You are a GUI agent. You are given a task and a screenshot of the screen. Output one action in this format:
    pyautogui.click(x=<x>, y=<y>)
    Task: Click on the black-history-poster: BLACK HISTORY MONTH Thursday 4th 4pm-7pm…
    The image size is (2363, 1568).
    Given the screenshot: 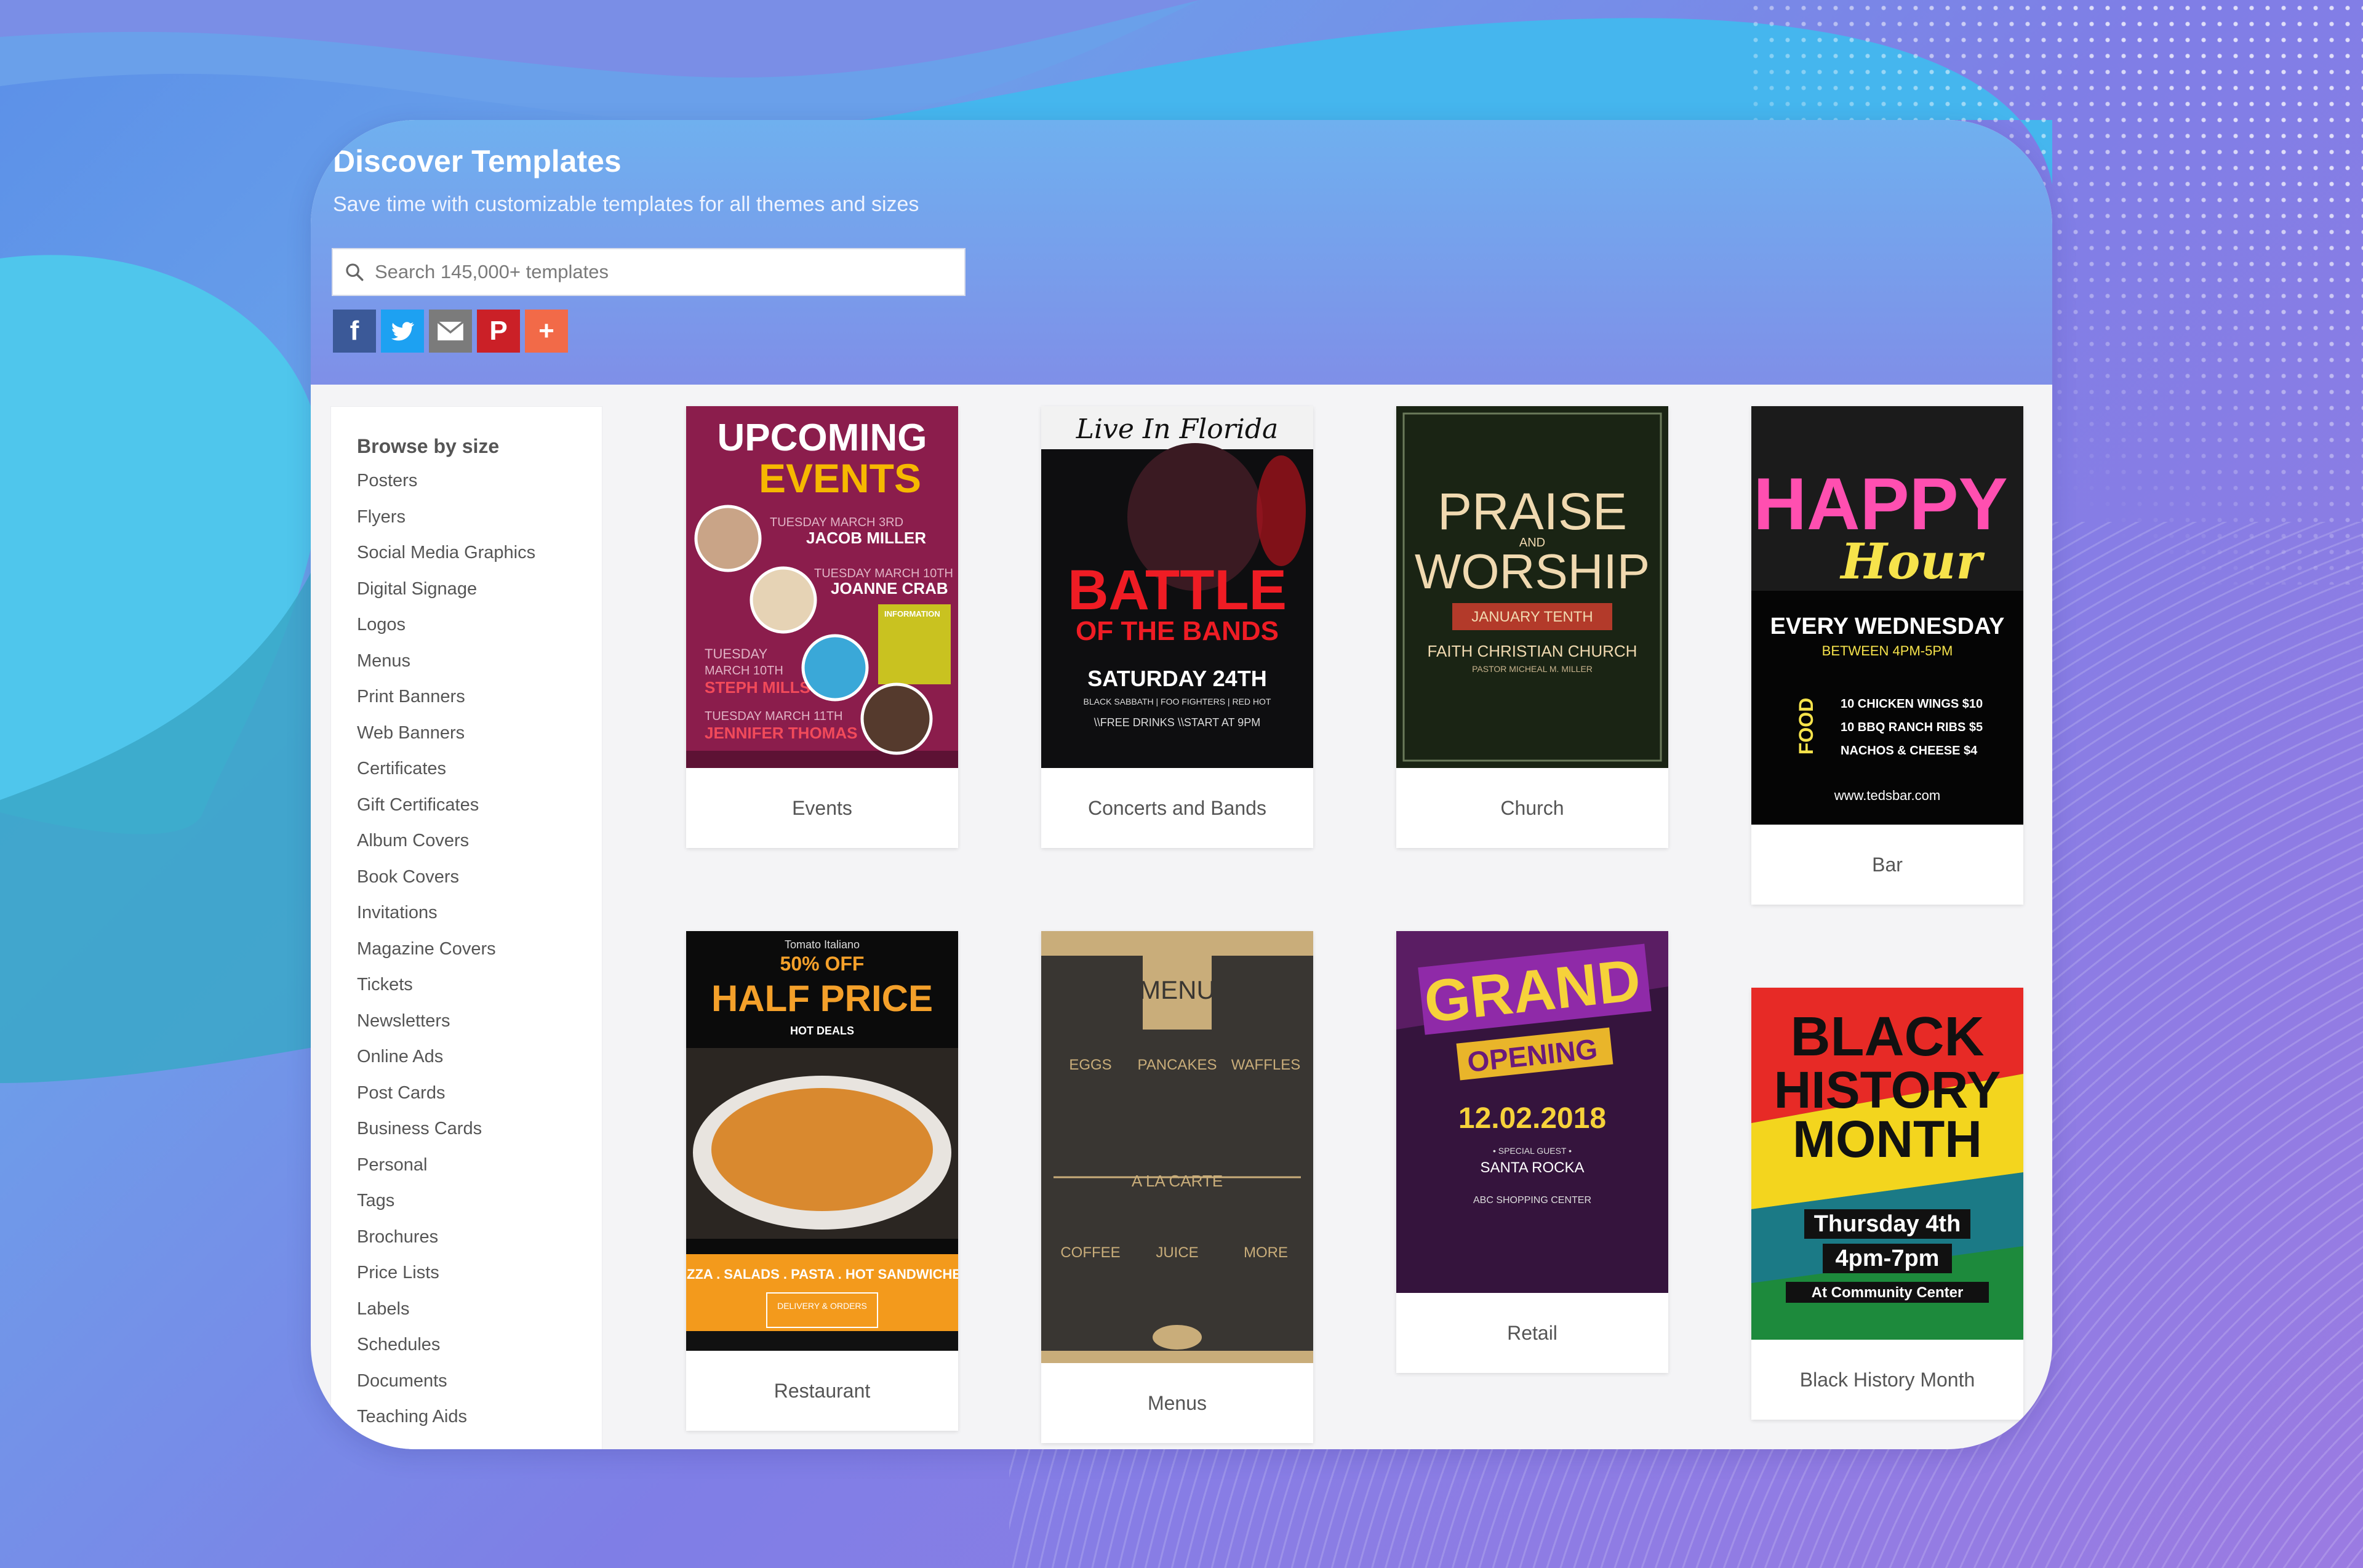 What is the action you would take?
    pyautogui.click(x=1887, y=1164)
    